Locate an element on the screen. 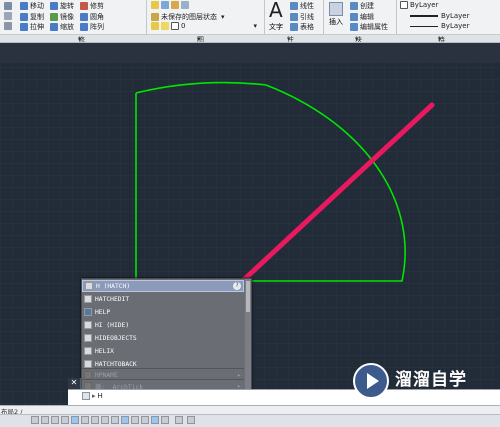  autocomplete-item-hatch: H (HATCH) ? is located at coordinates (163, 286).